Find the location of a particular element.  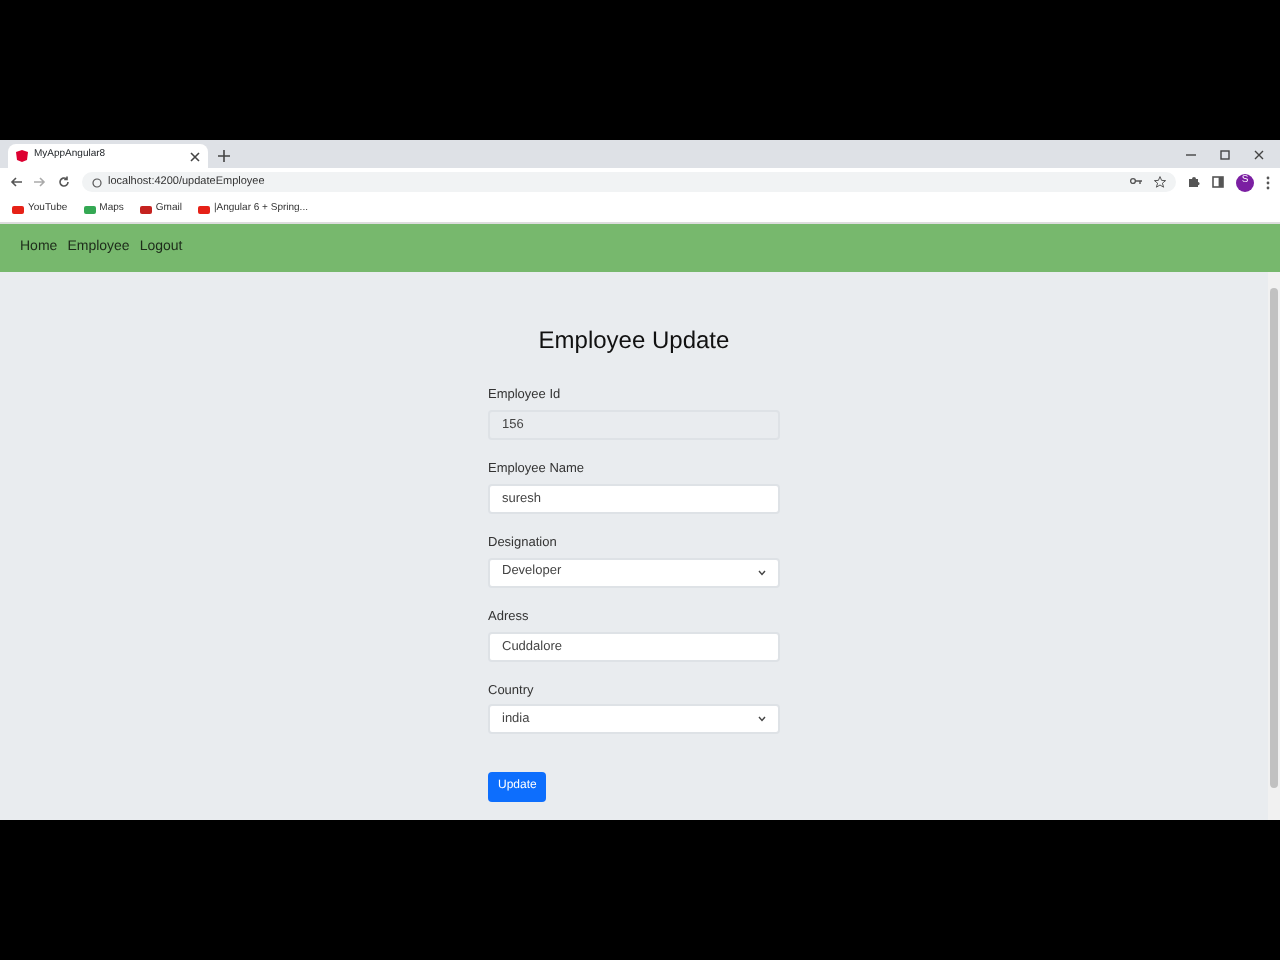

scrollbar-thumb is located at coordinates (1274, 538).